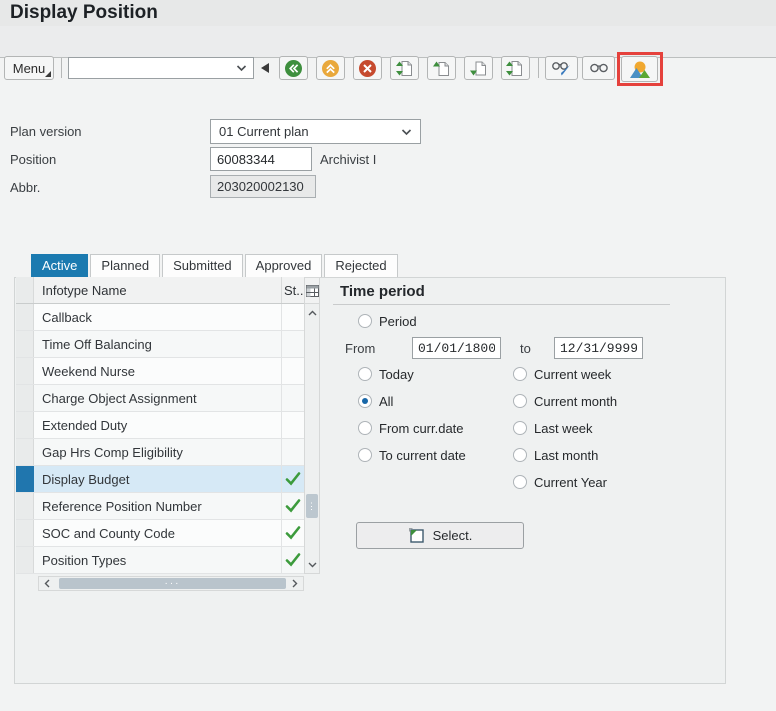 The height and width of the screenshot is (711, 776). What do you see at coordinates (312, 313) in the screenshot?
I see `scroll-up-button` at bounding box center [312, 313].